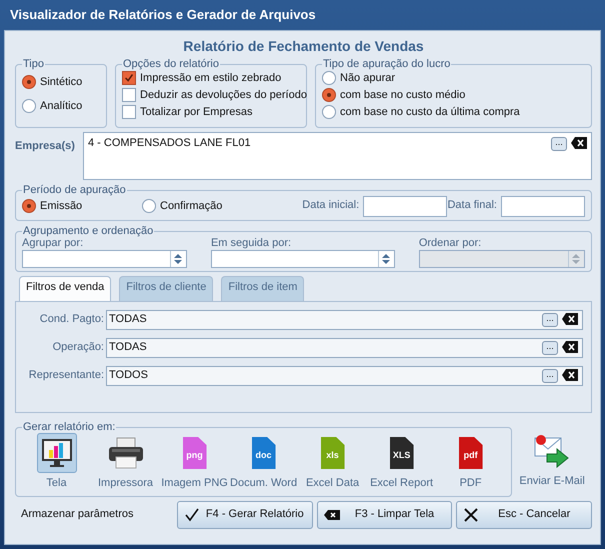 This screenshot has width=605, height=549. I want to click on output-option, so click(56, 453).